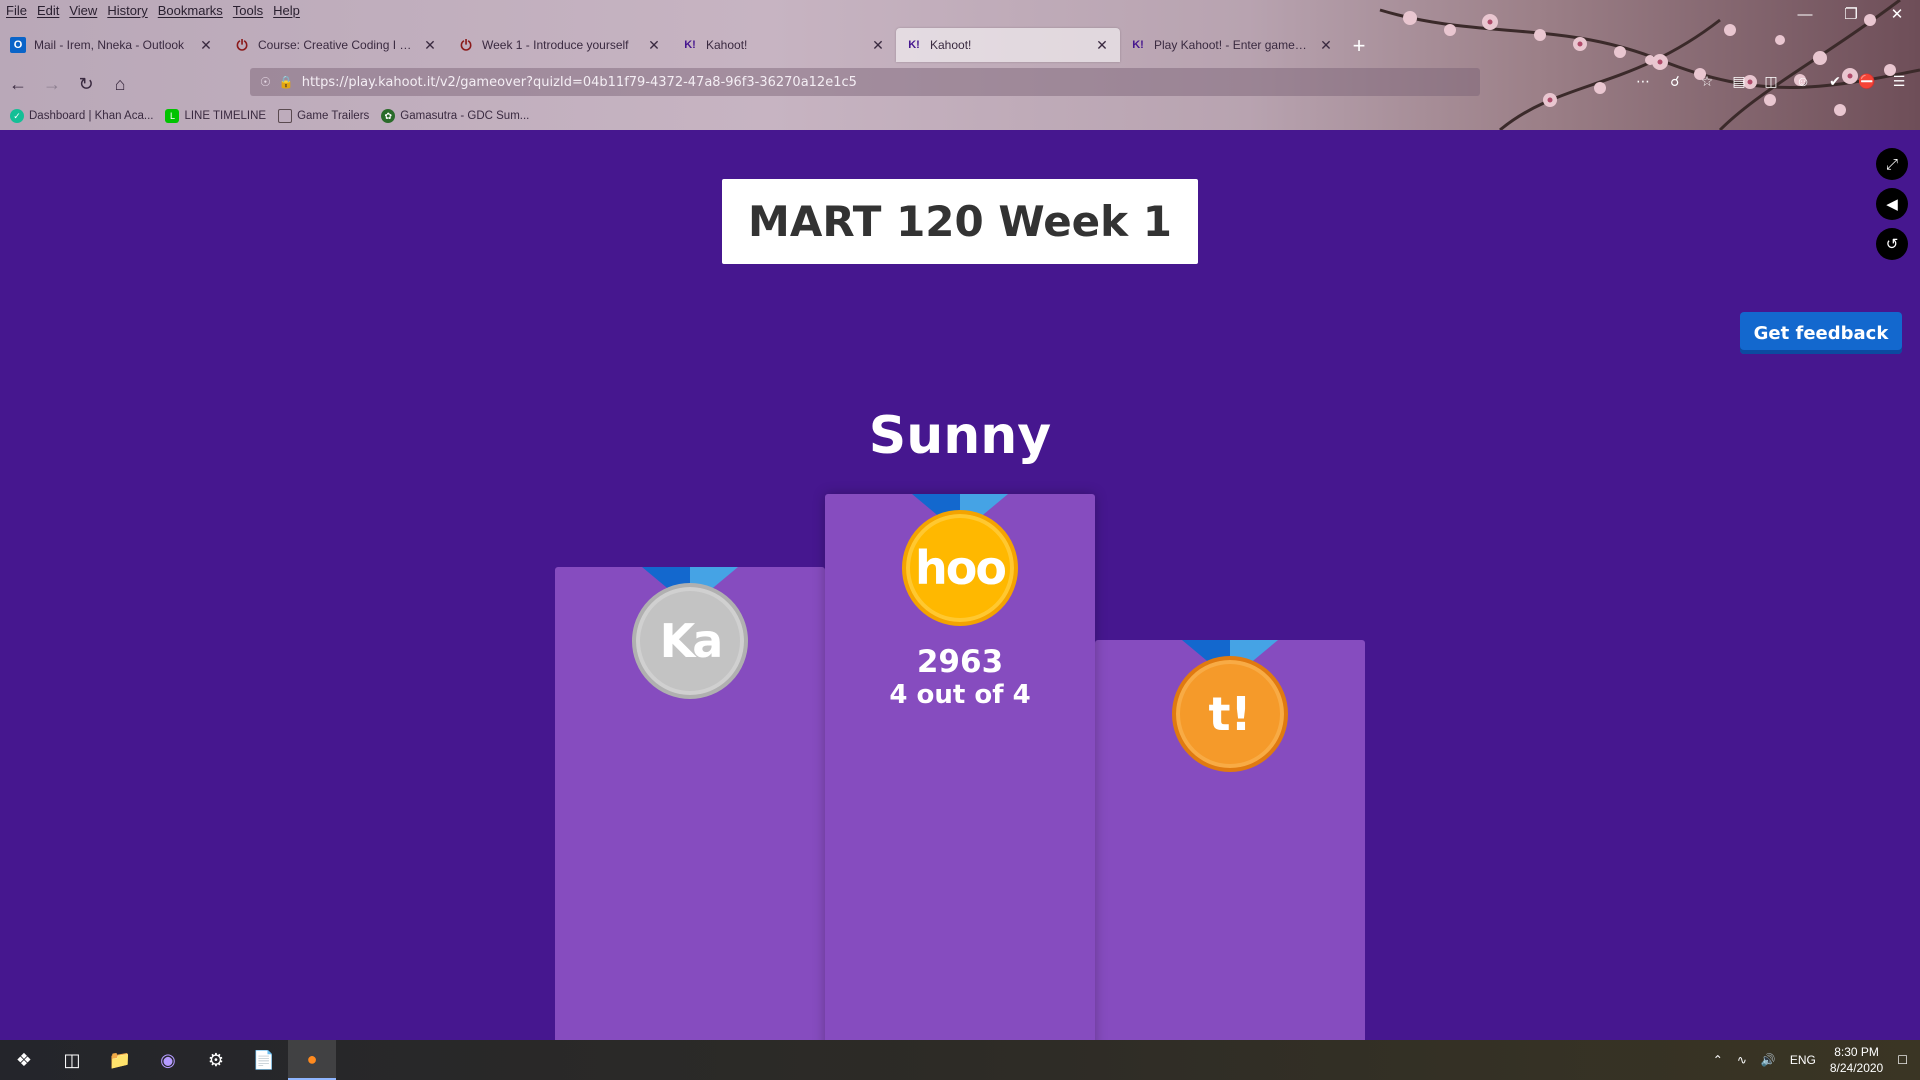  What do you see at coordinates (690, 641) in the screenshot?
I see `silver-medal-icon: Ka` at bounding box center [690, 641].